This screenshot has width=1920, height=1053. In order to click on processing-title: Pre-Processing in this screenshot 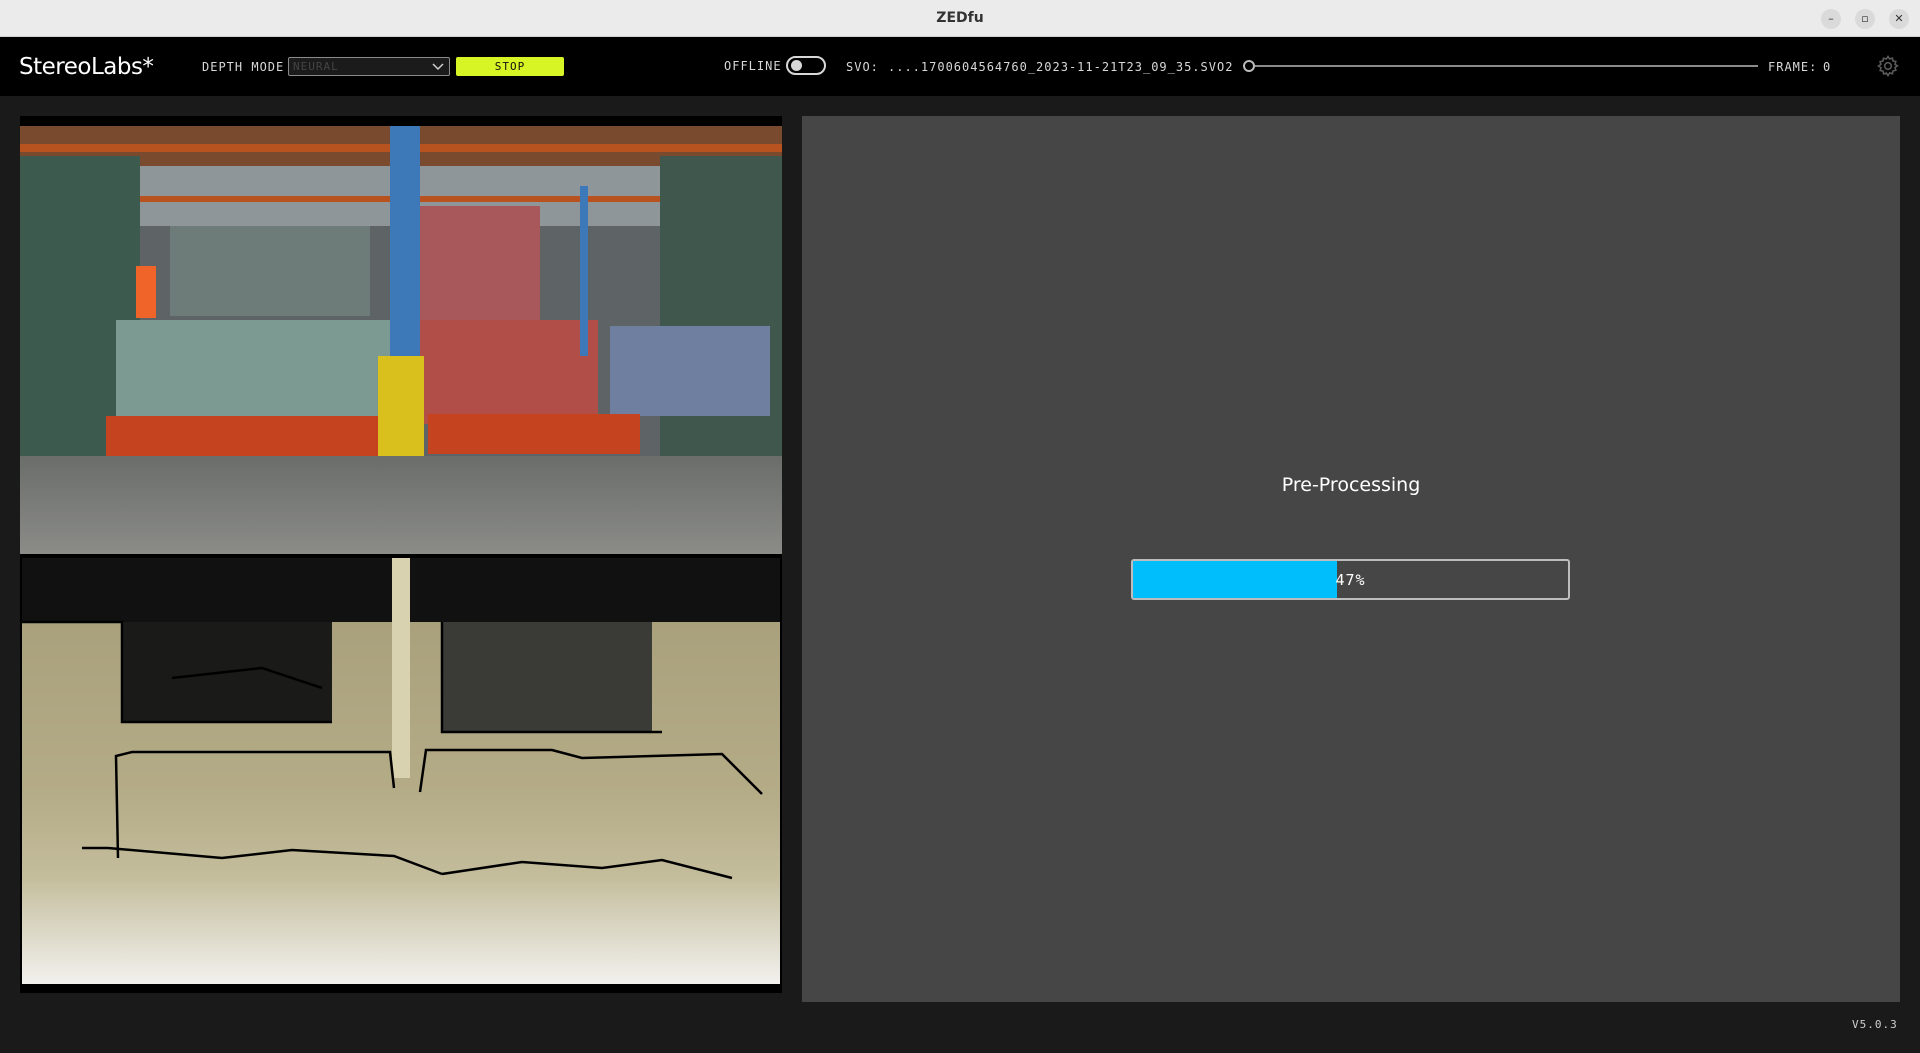, I will do `click(1351, 485)`.